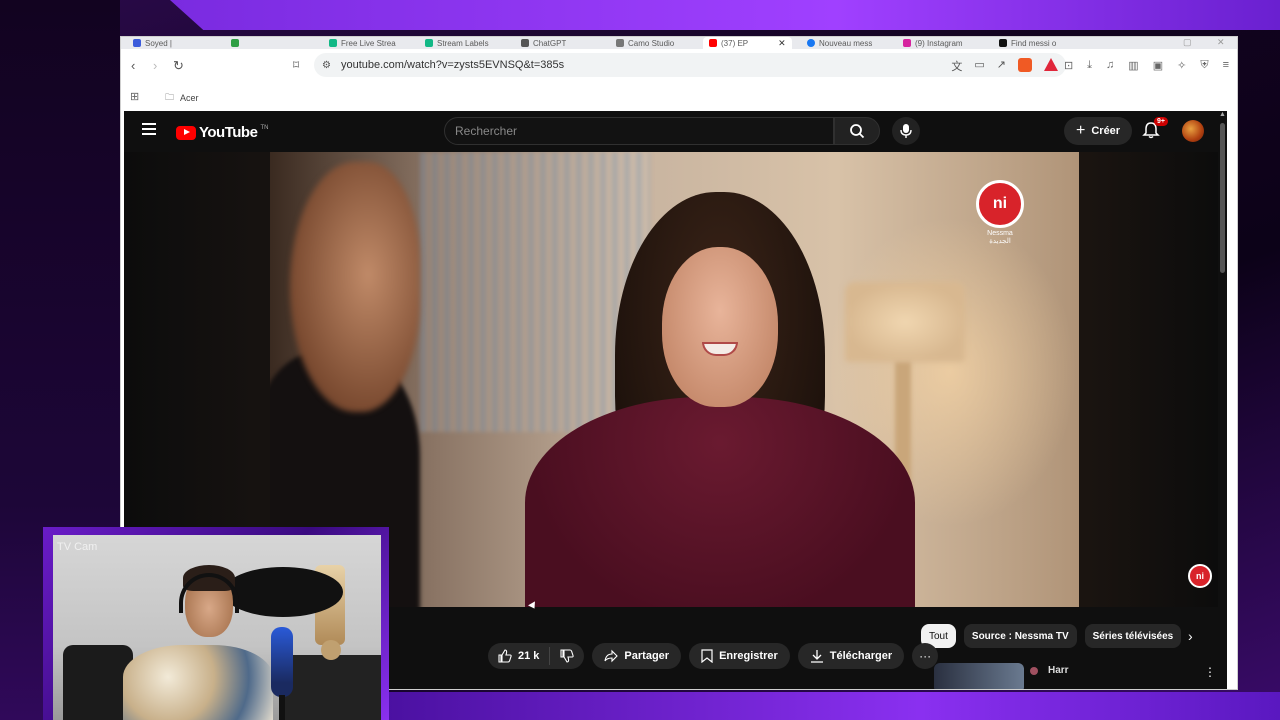 Image resolution: width=1280 pixels, height=720 pixels. Describe the element at coordinates (1210, 672) in the screenshot. I see `recommendation-menu-icon: ⋮` at that location.